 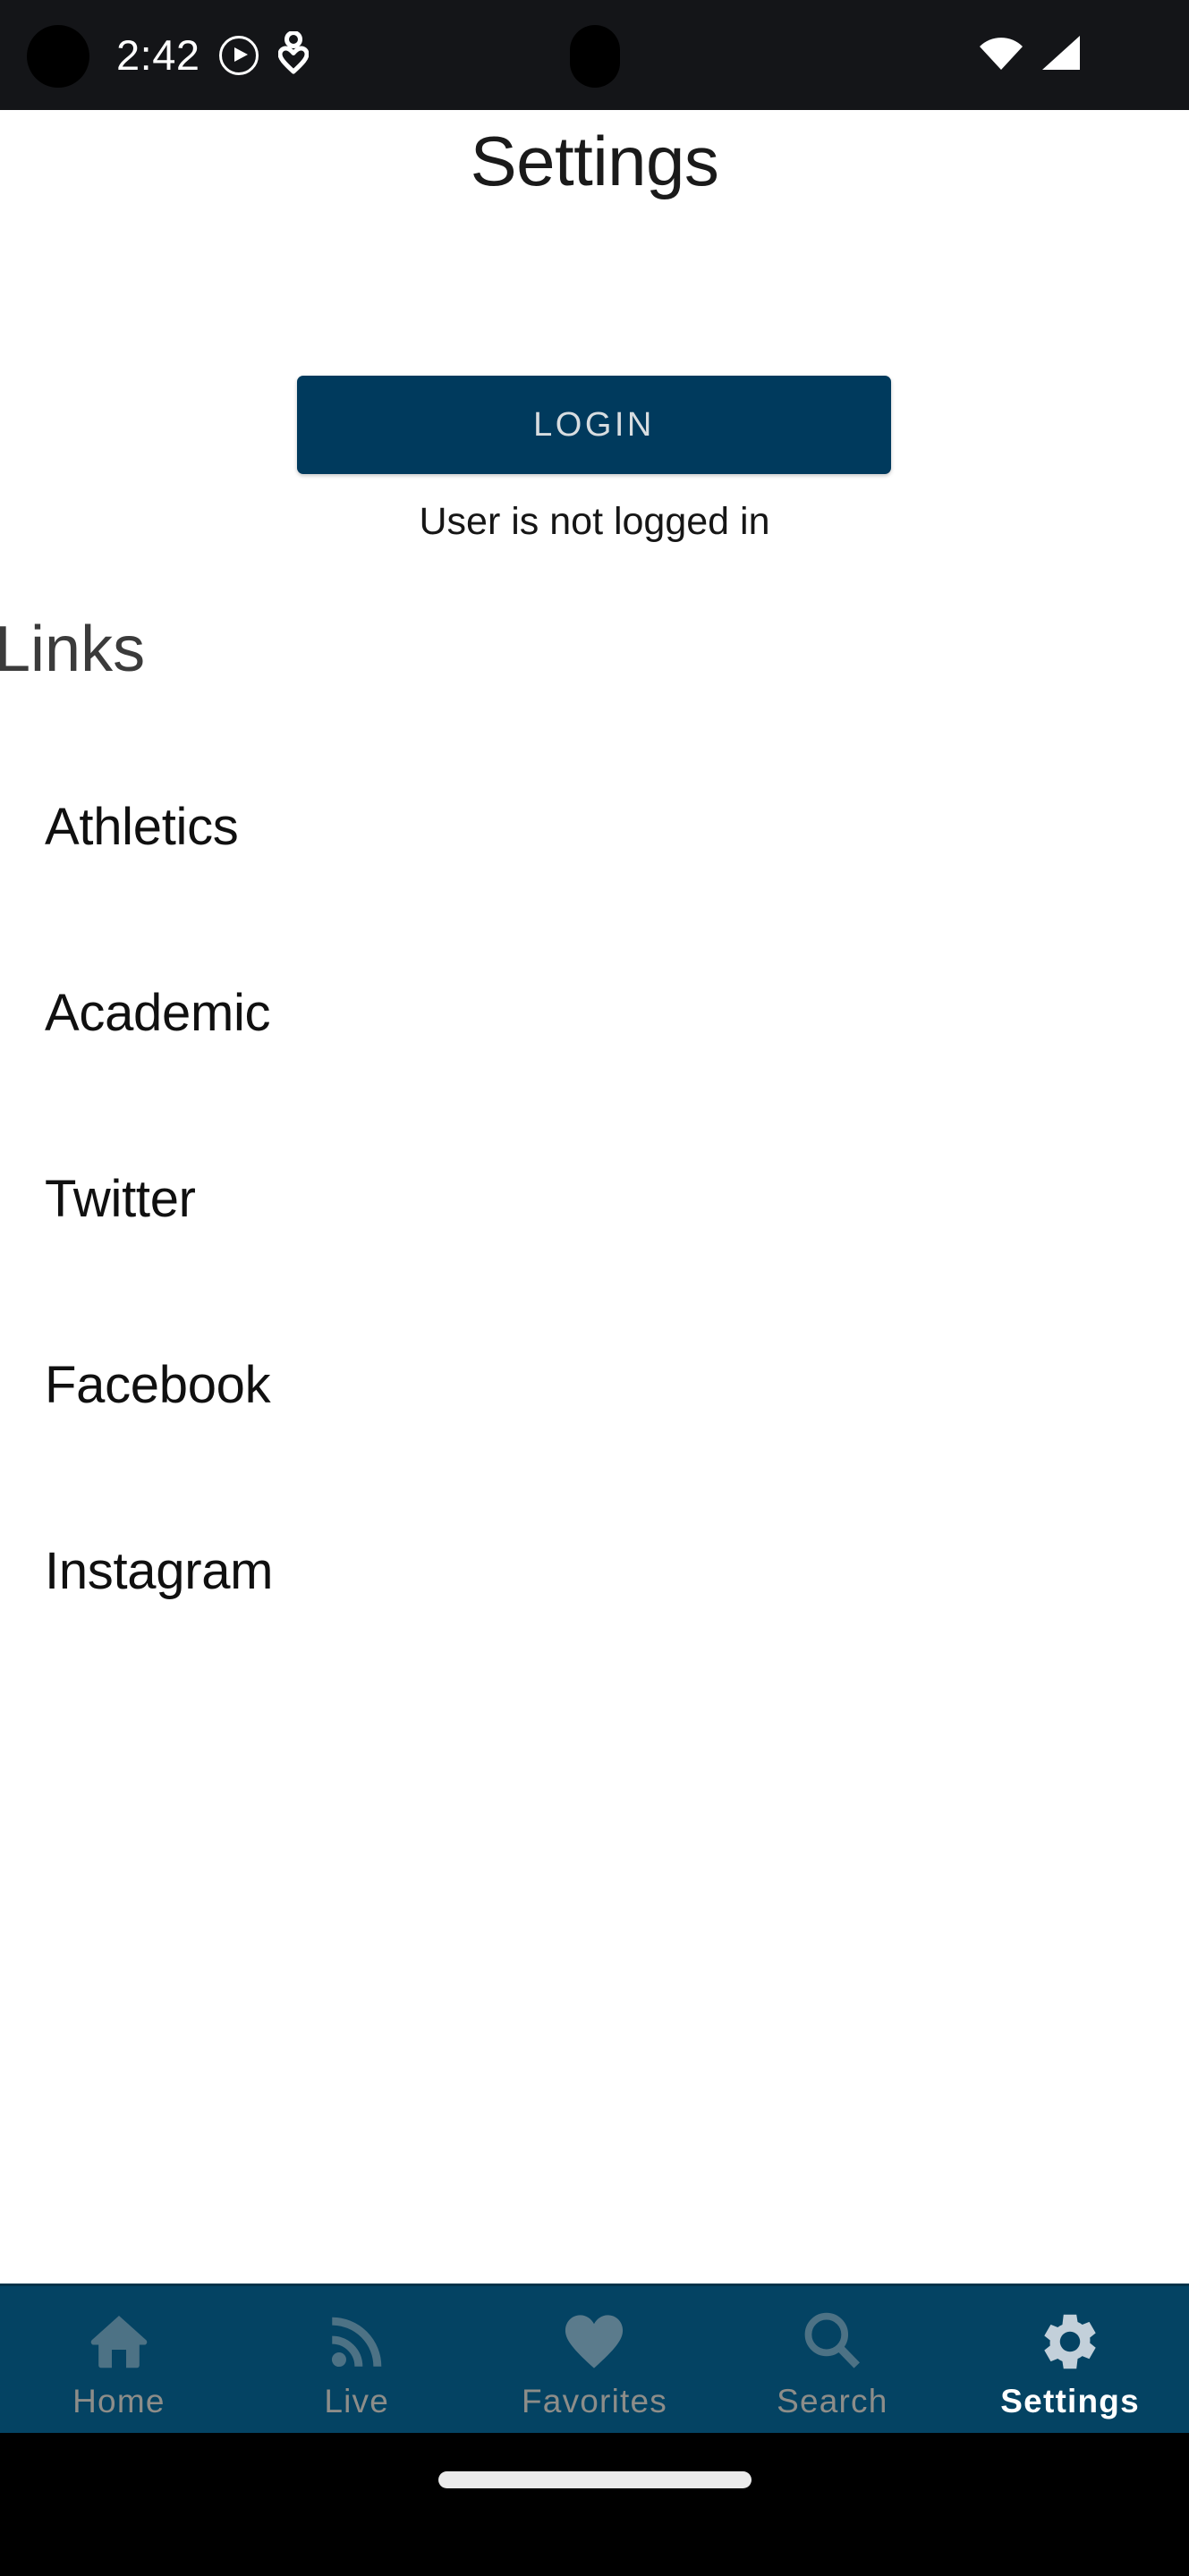 I want to click on link-label: Facebook, so click(x=158, y=1384).